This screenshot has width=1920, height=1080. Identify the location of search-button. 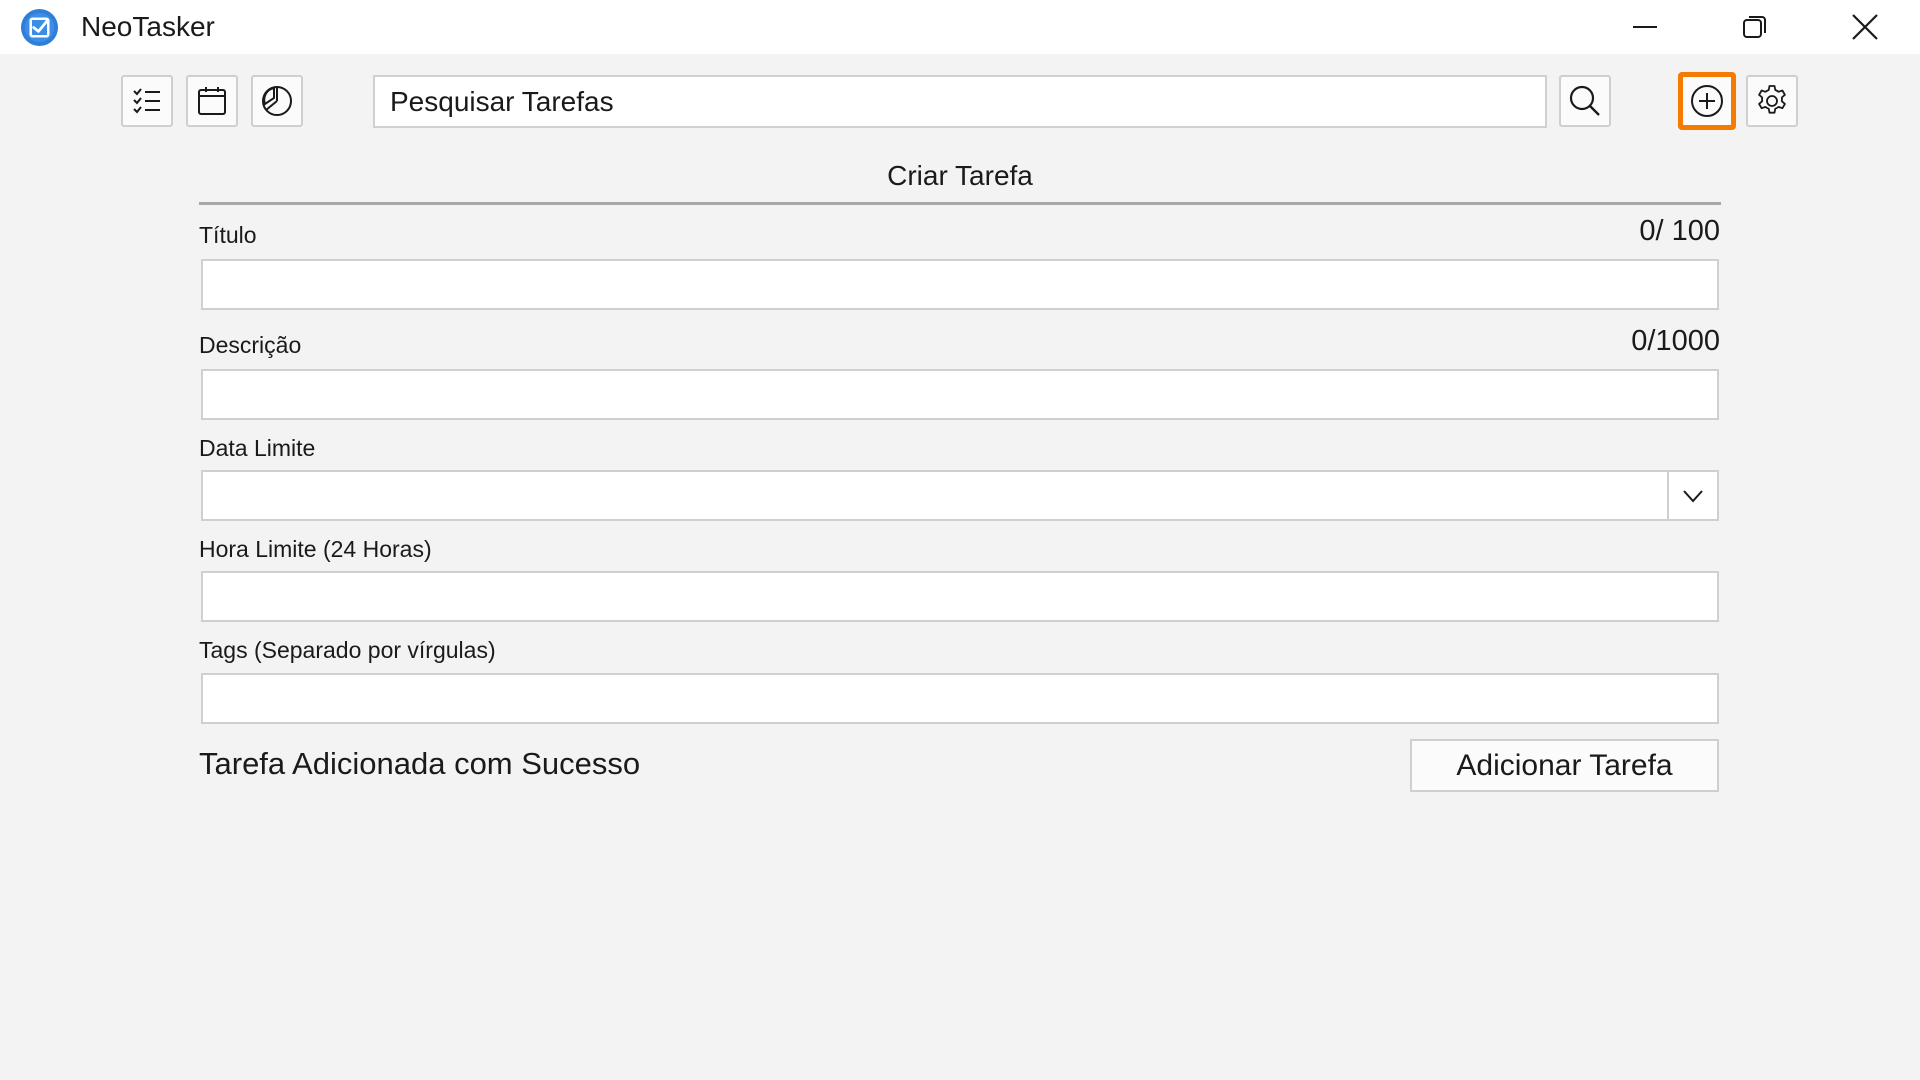
(1585, 101).